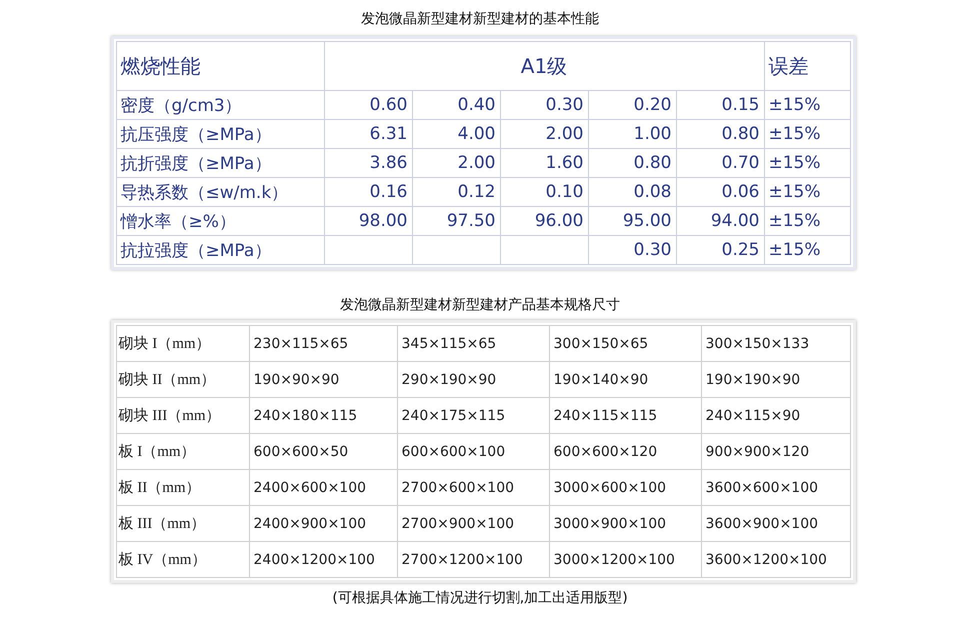 The image size is (960, 622). What do you see at coordinates (368, 192) in the screenshot?
I see `table-cell: 0.16` at bounding box center [368, 192].